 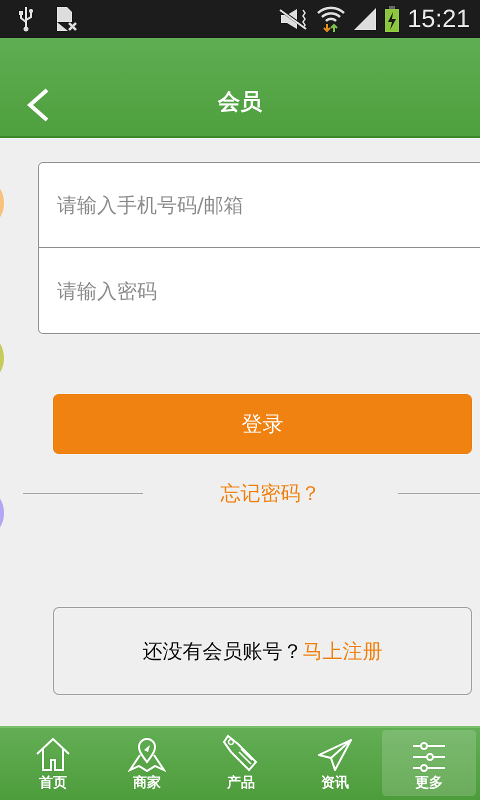 What do you see at coordinates (262, 424) in the screenshot?
I see `login-button: 登录` at bounding box center [262, 424].